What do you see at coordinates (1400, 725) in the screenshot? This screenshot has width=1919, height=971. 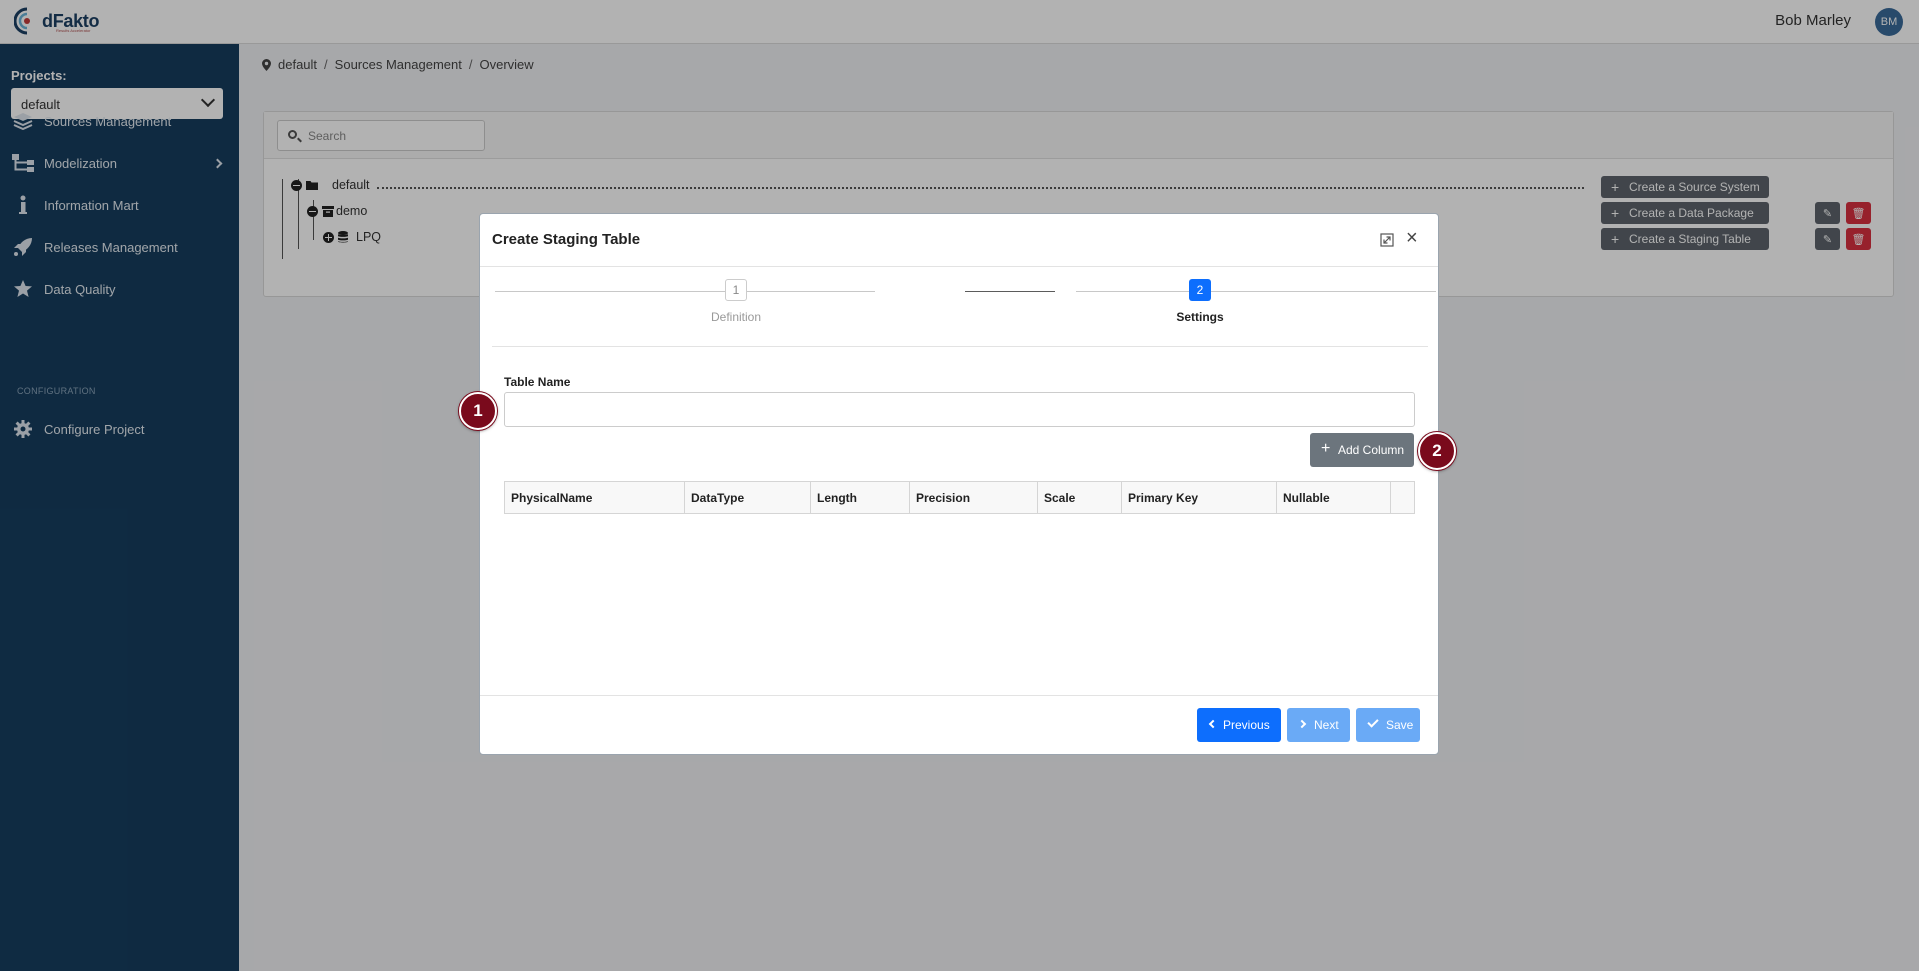 I see `save-label: Save` at bounding box center [1400, 725].